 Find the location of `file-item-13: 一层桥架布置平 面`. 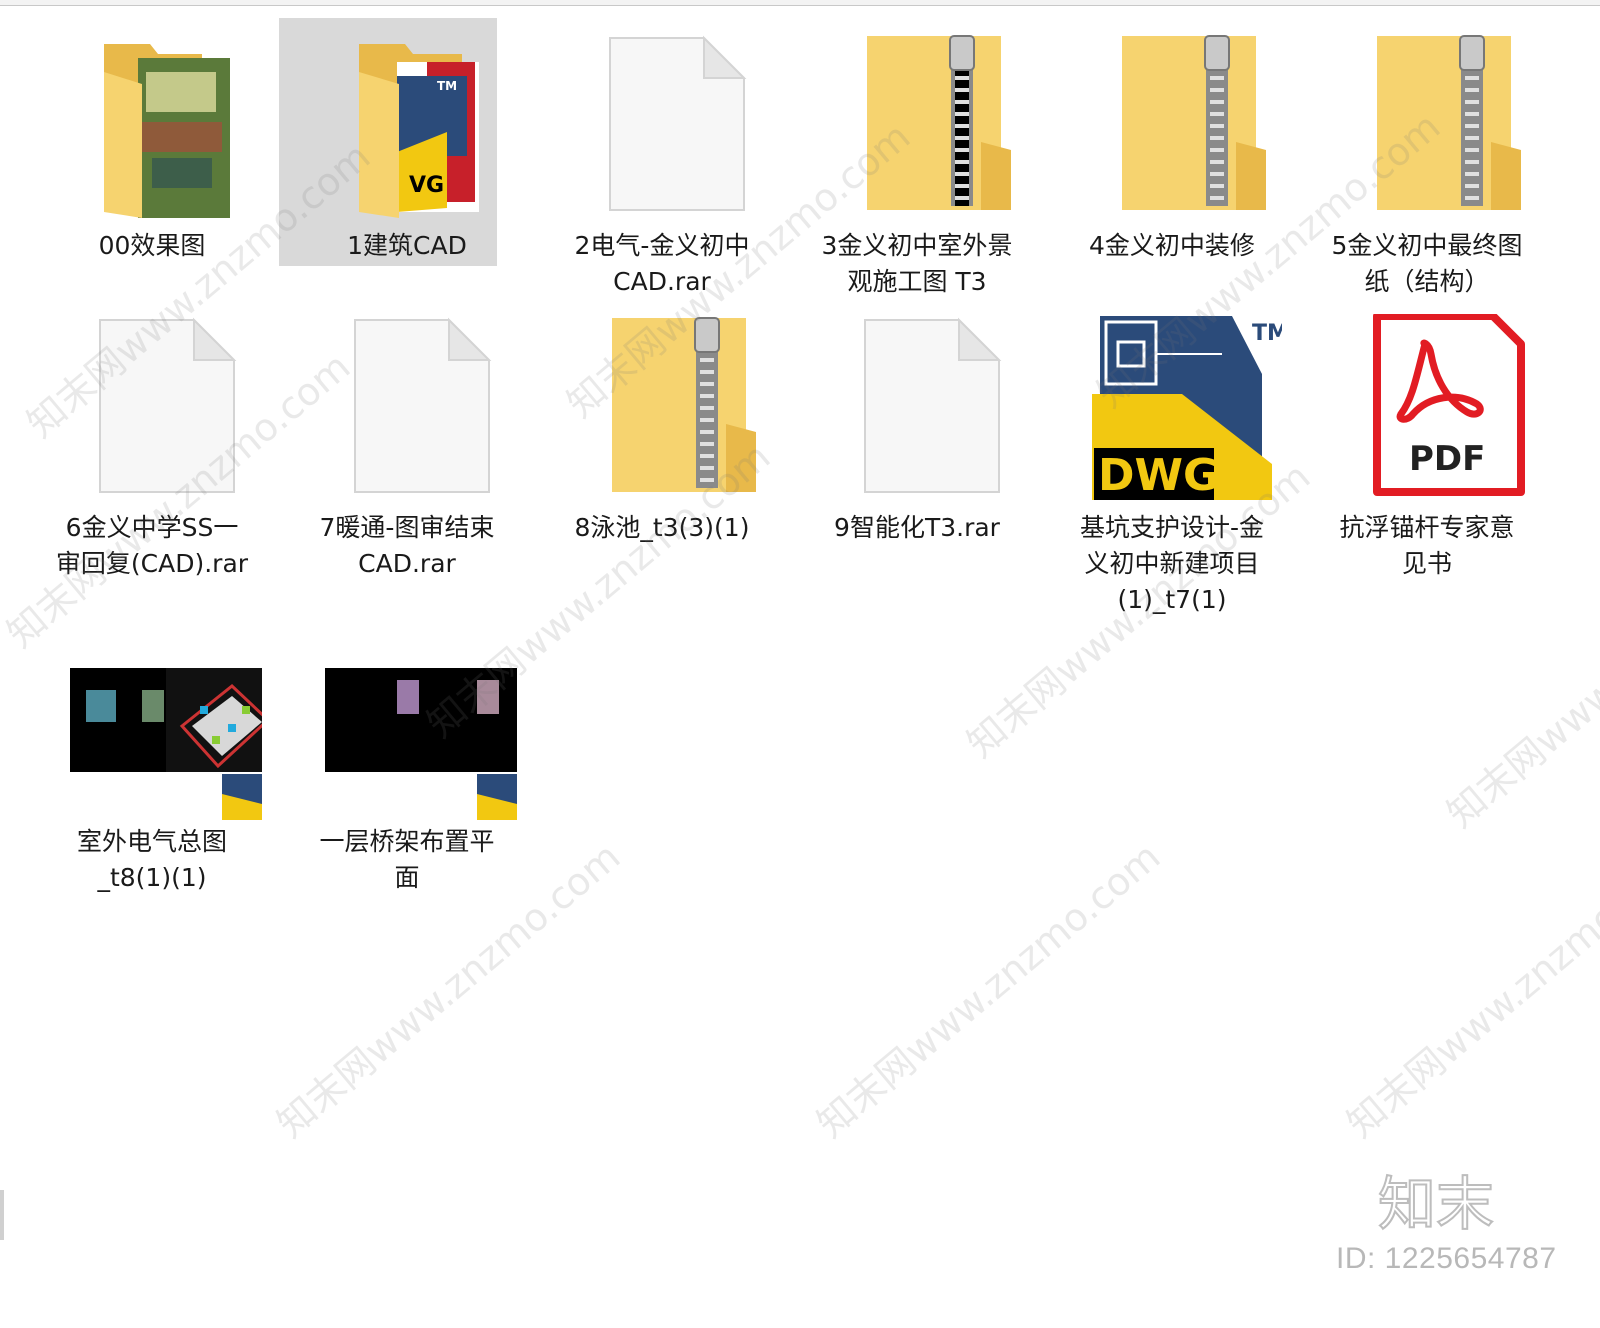

file-item-13: 一层桥架布置平 面 is located at coordinates (407, 781).